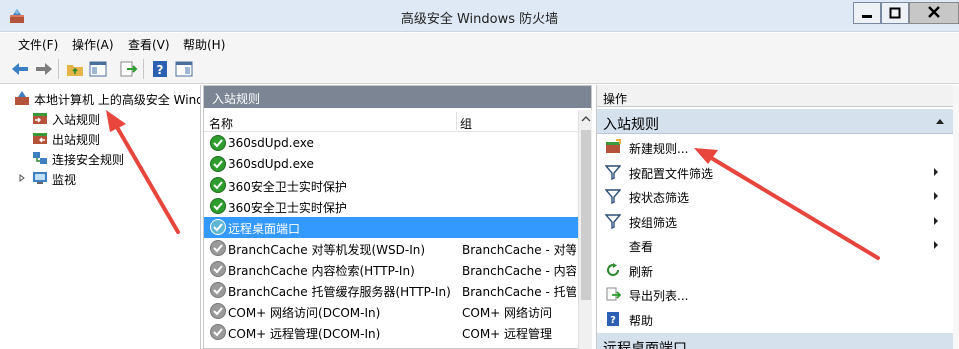 The image size is (959, 349). What do you see at coordinates (775, 245) in the screenshot?
I see `action-item: 查看` at bounding box center [775, 245].